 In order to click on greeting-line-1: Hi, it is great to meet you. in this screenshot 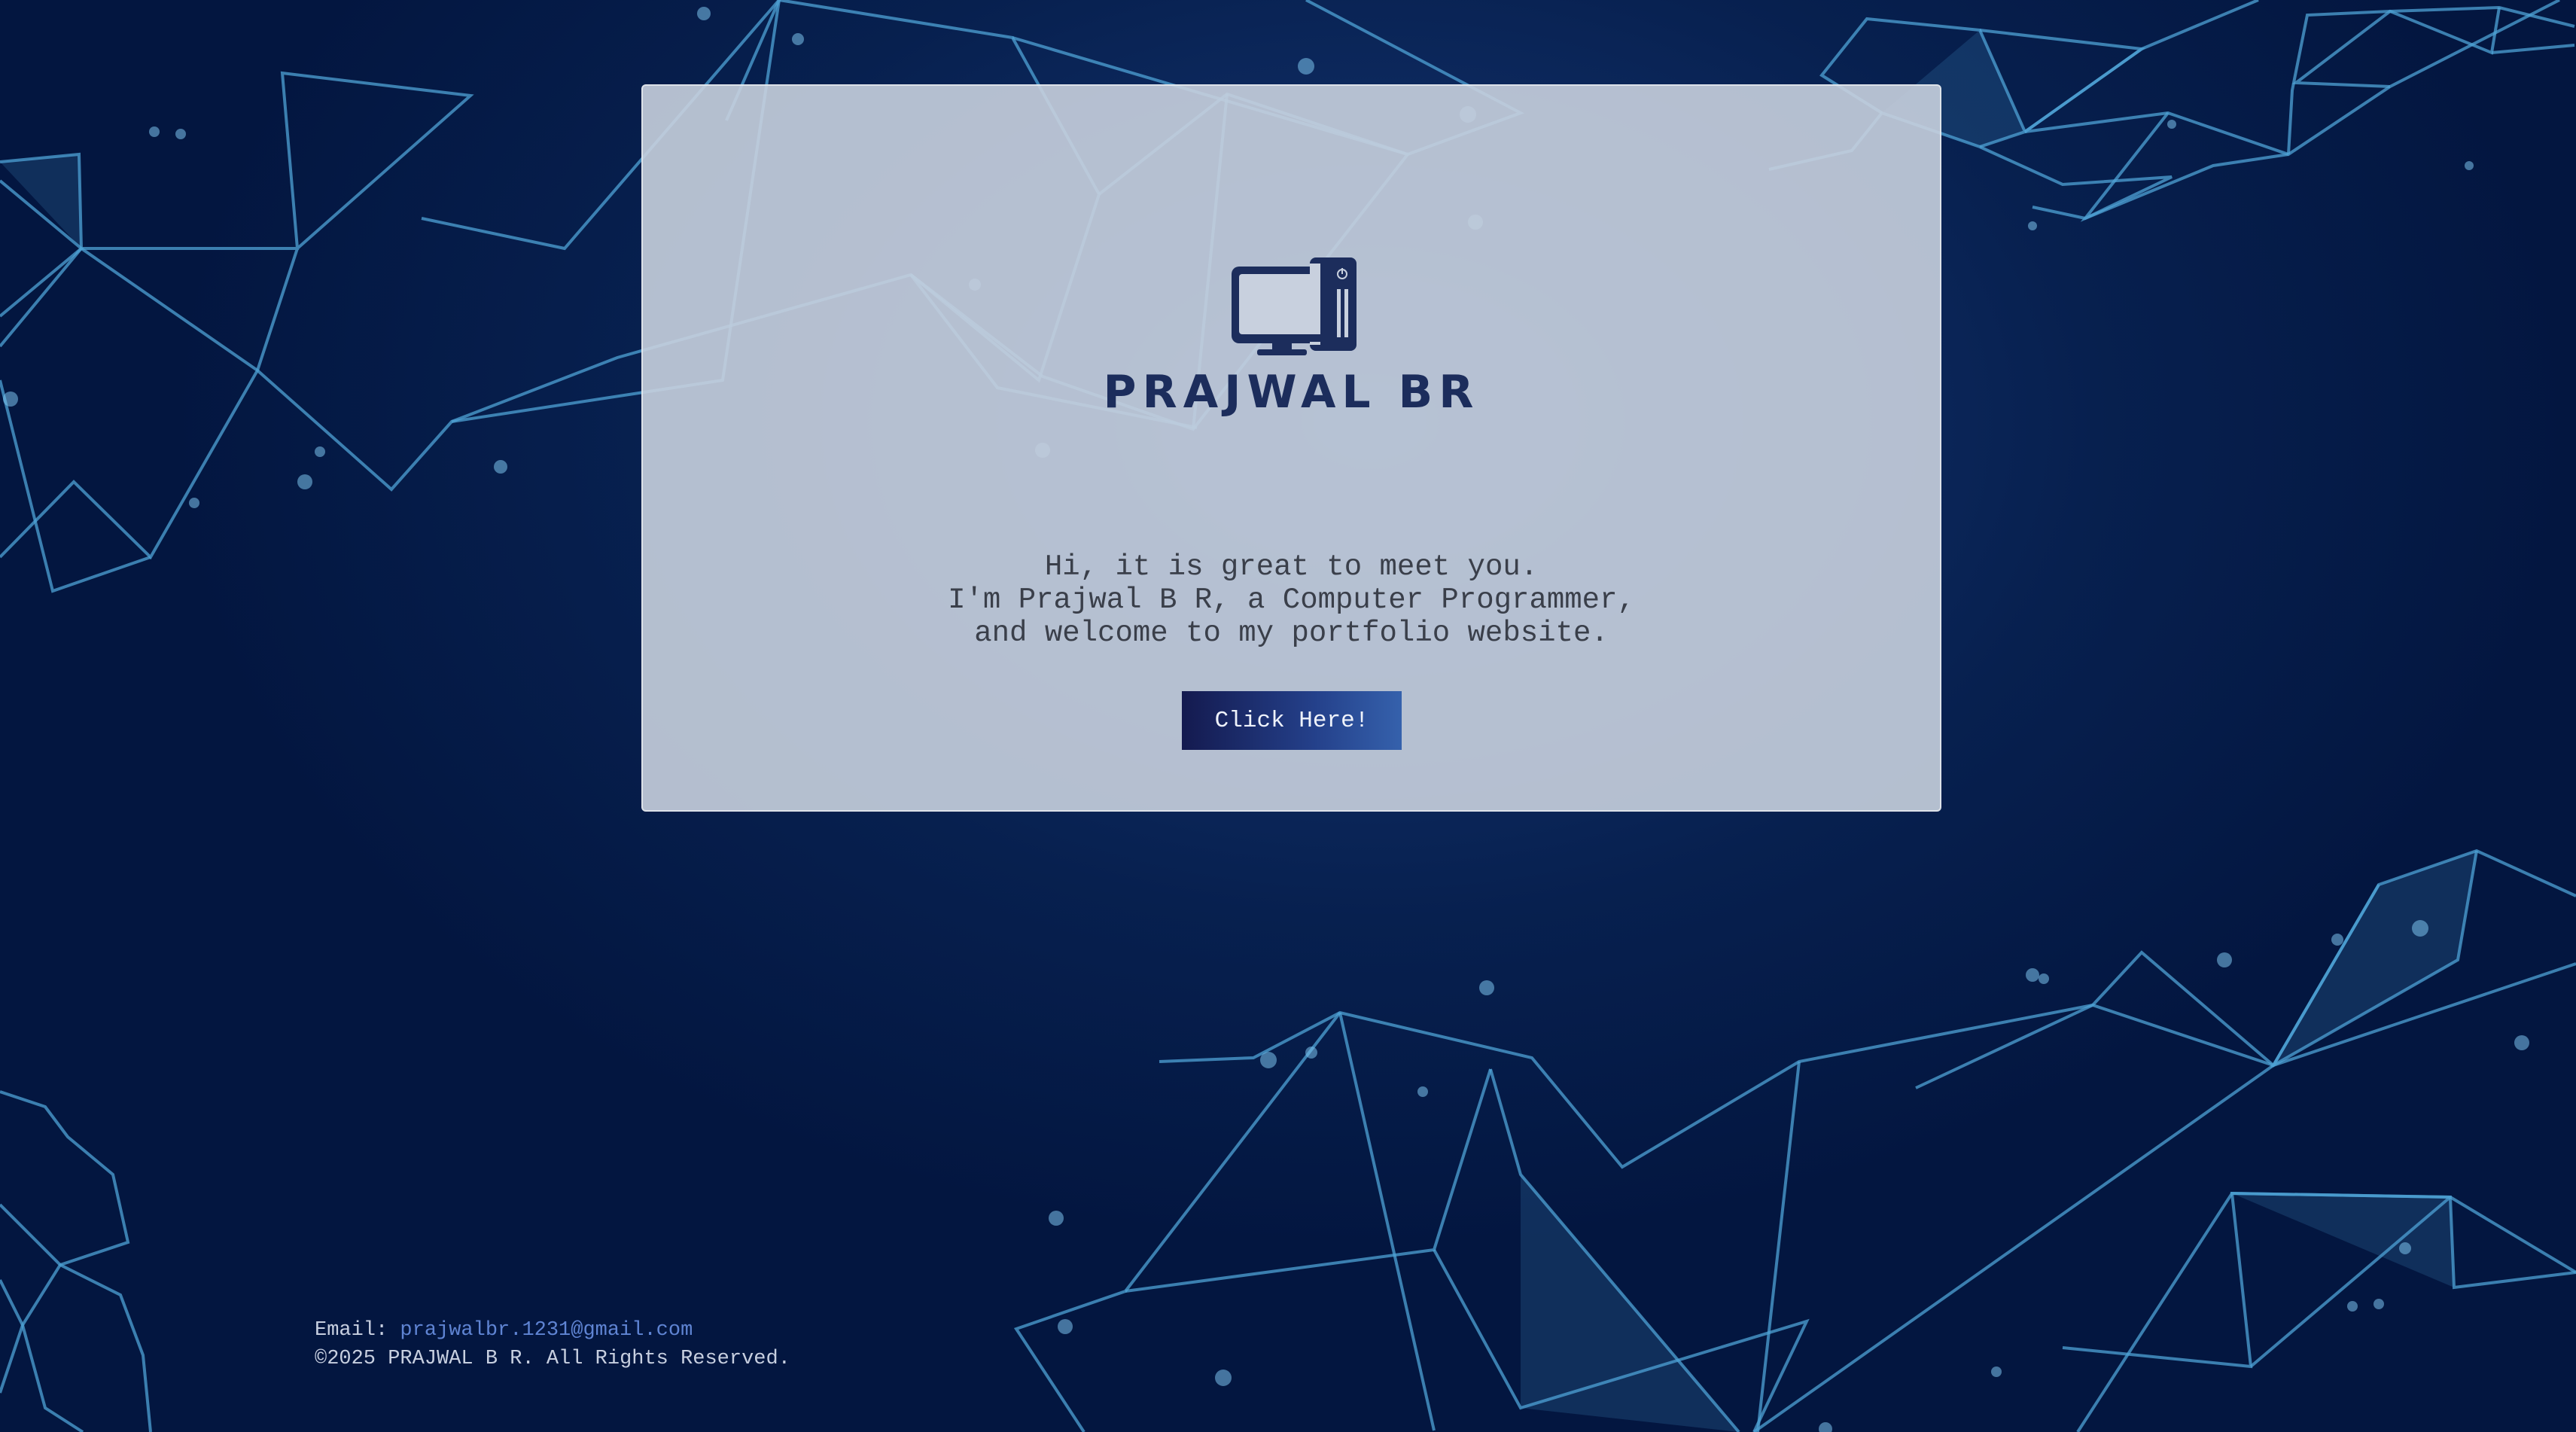, I will do `click(1292, 566)`.